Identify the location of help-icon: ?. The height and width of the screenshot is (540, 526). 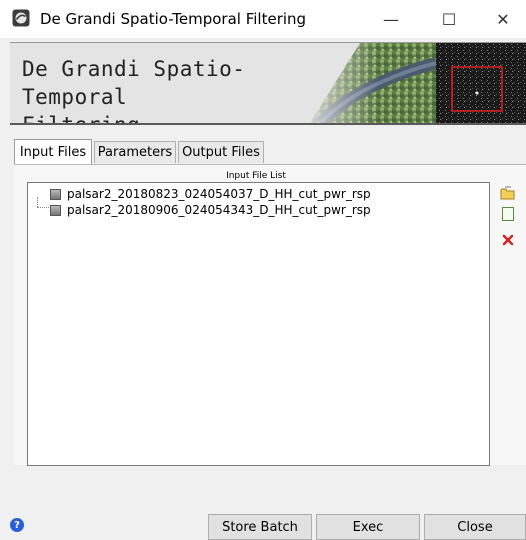
(17, 525).